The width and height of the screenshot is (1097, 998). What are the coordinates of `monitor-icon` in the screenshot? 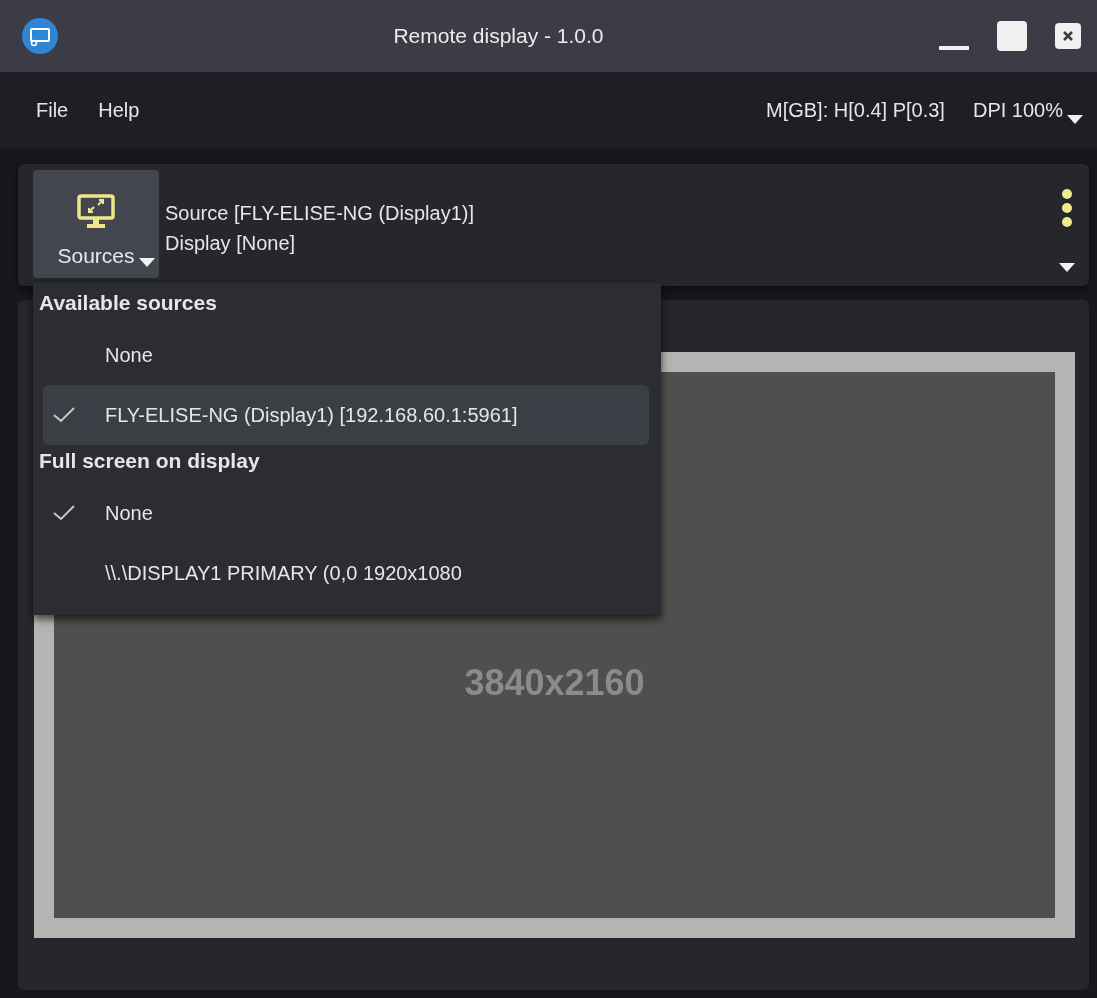 It's located at (96, 211).